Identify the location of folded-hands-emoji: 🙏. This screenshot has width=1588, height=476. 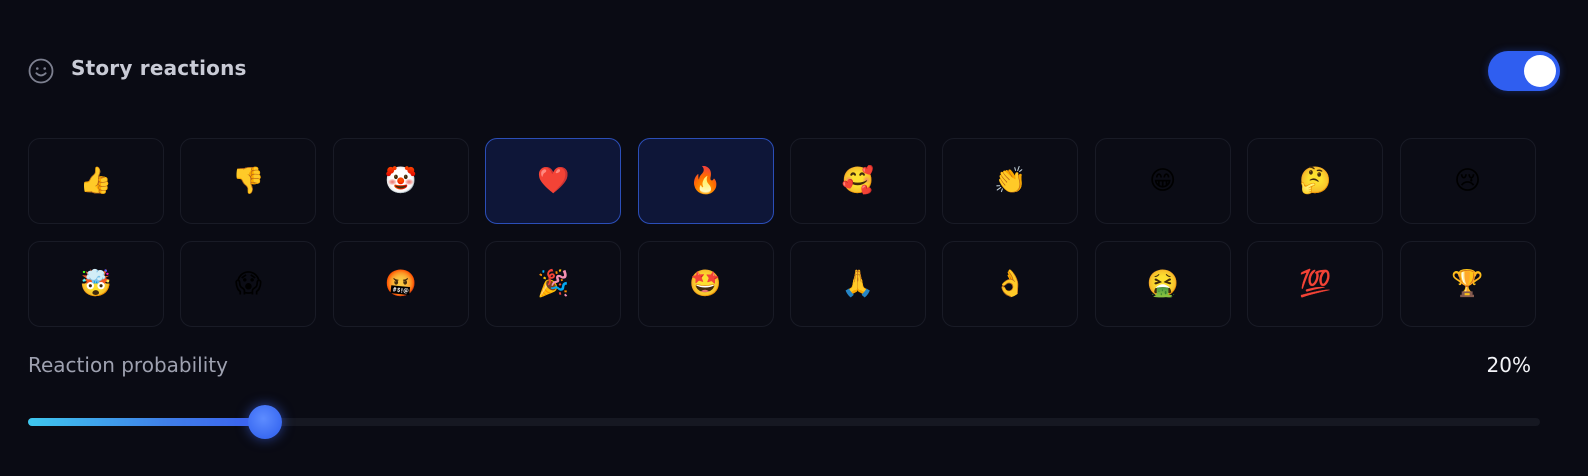
(858, 284).